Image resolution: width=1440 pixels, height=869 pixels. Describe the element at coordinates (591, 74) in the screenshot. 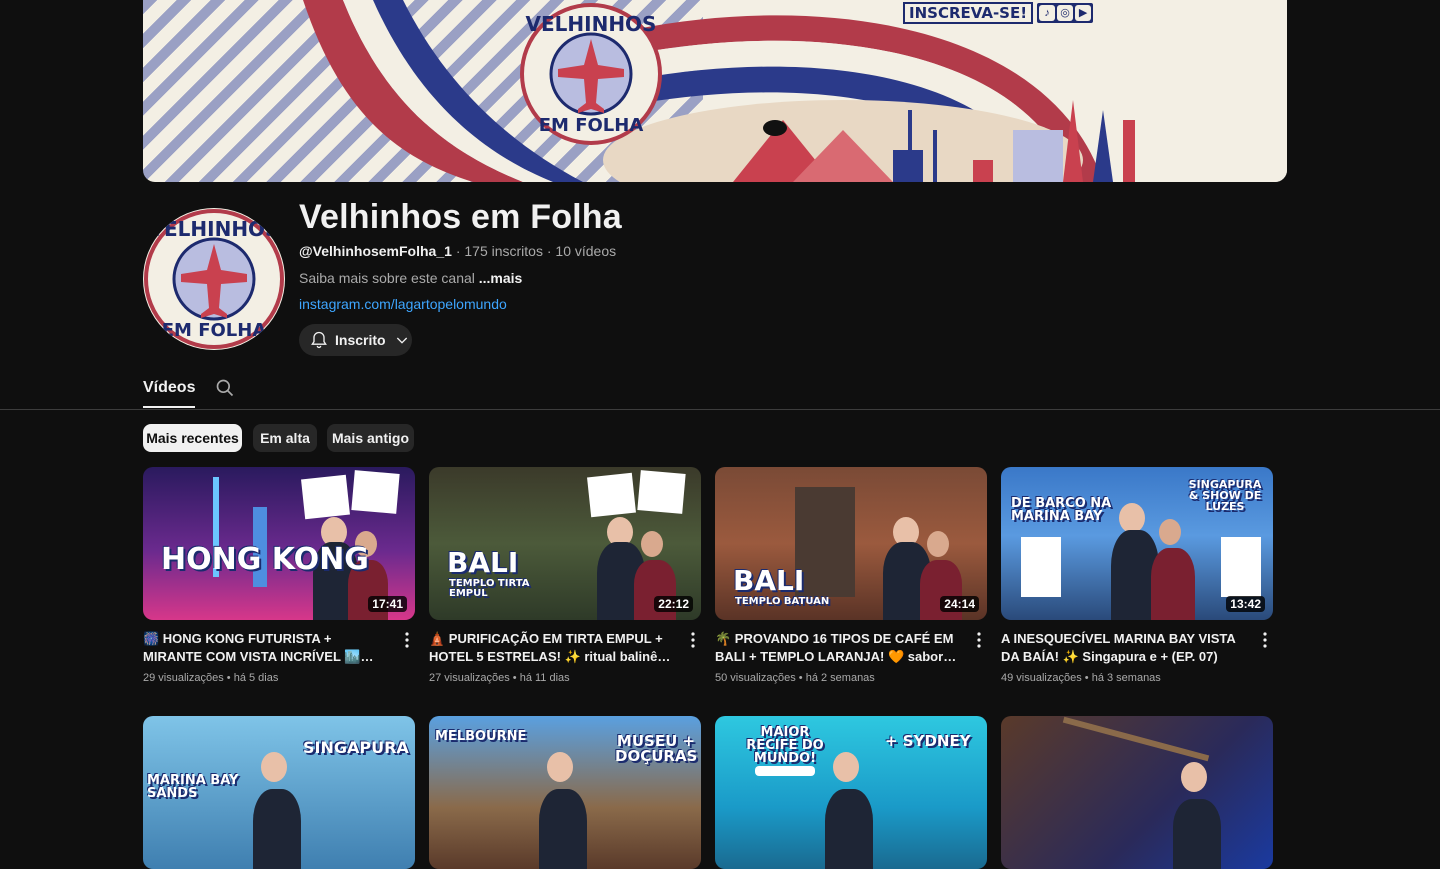

I see `banner-logo: VELHINHOS EM FOLHA` at that location.